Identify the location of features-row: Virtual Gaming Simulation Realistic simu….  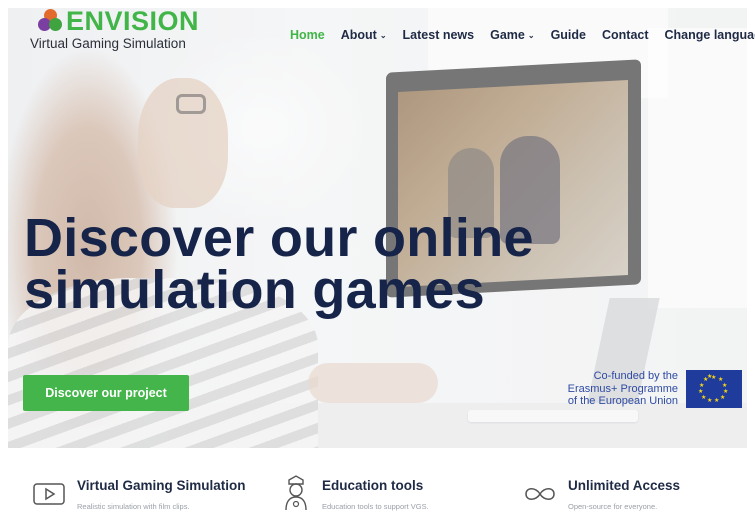
(377, 497).